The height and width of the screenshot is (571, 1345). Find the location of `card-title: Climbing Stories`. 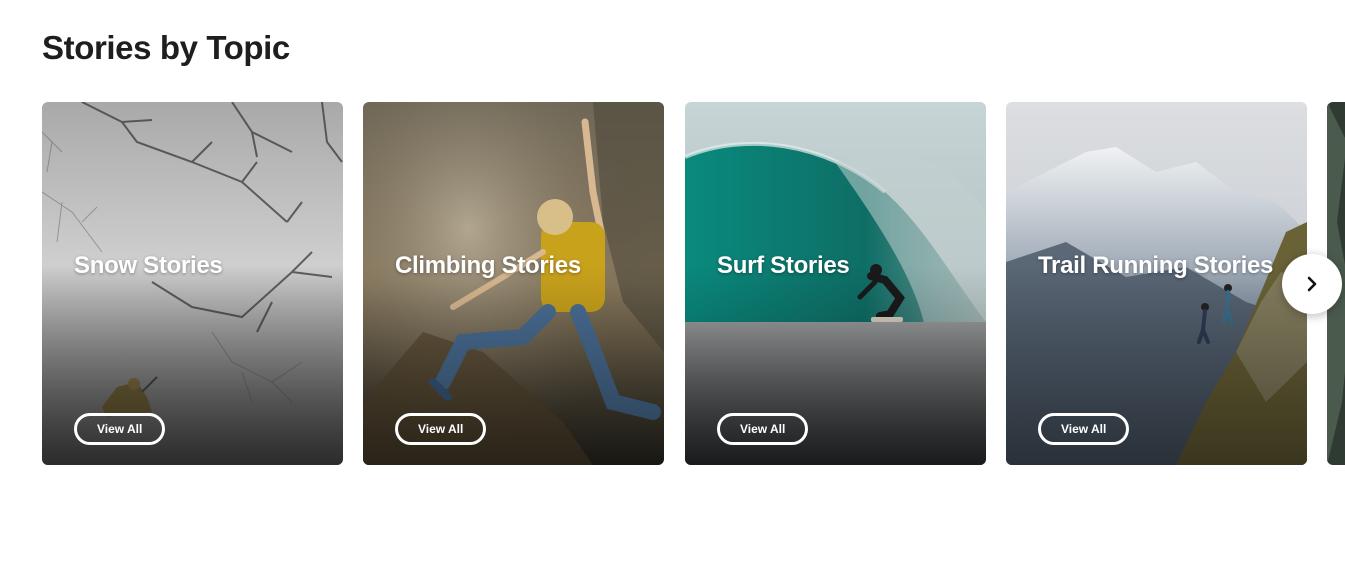

card-title: Climbing Stories is located at coordinates (488, 265).